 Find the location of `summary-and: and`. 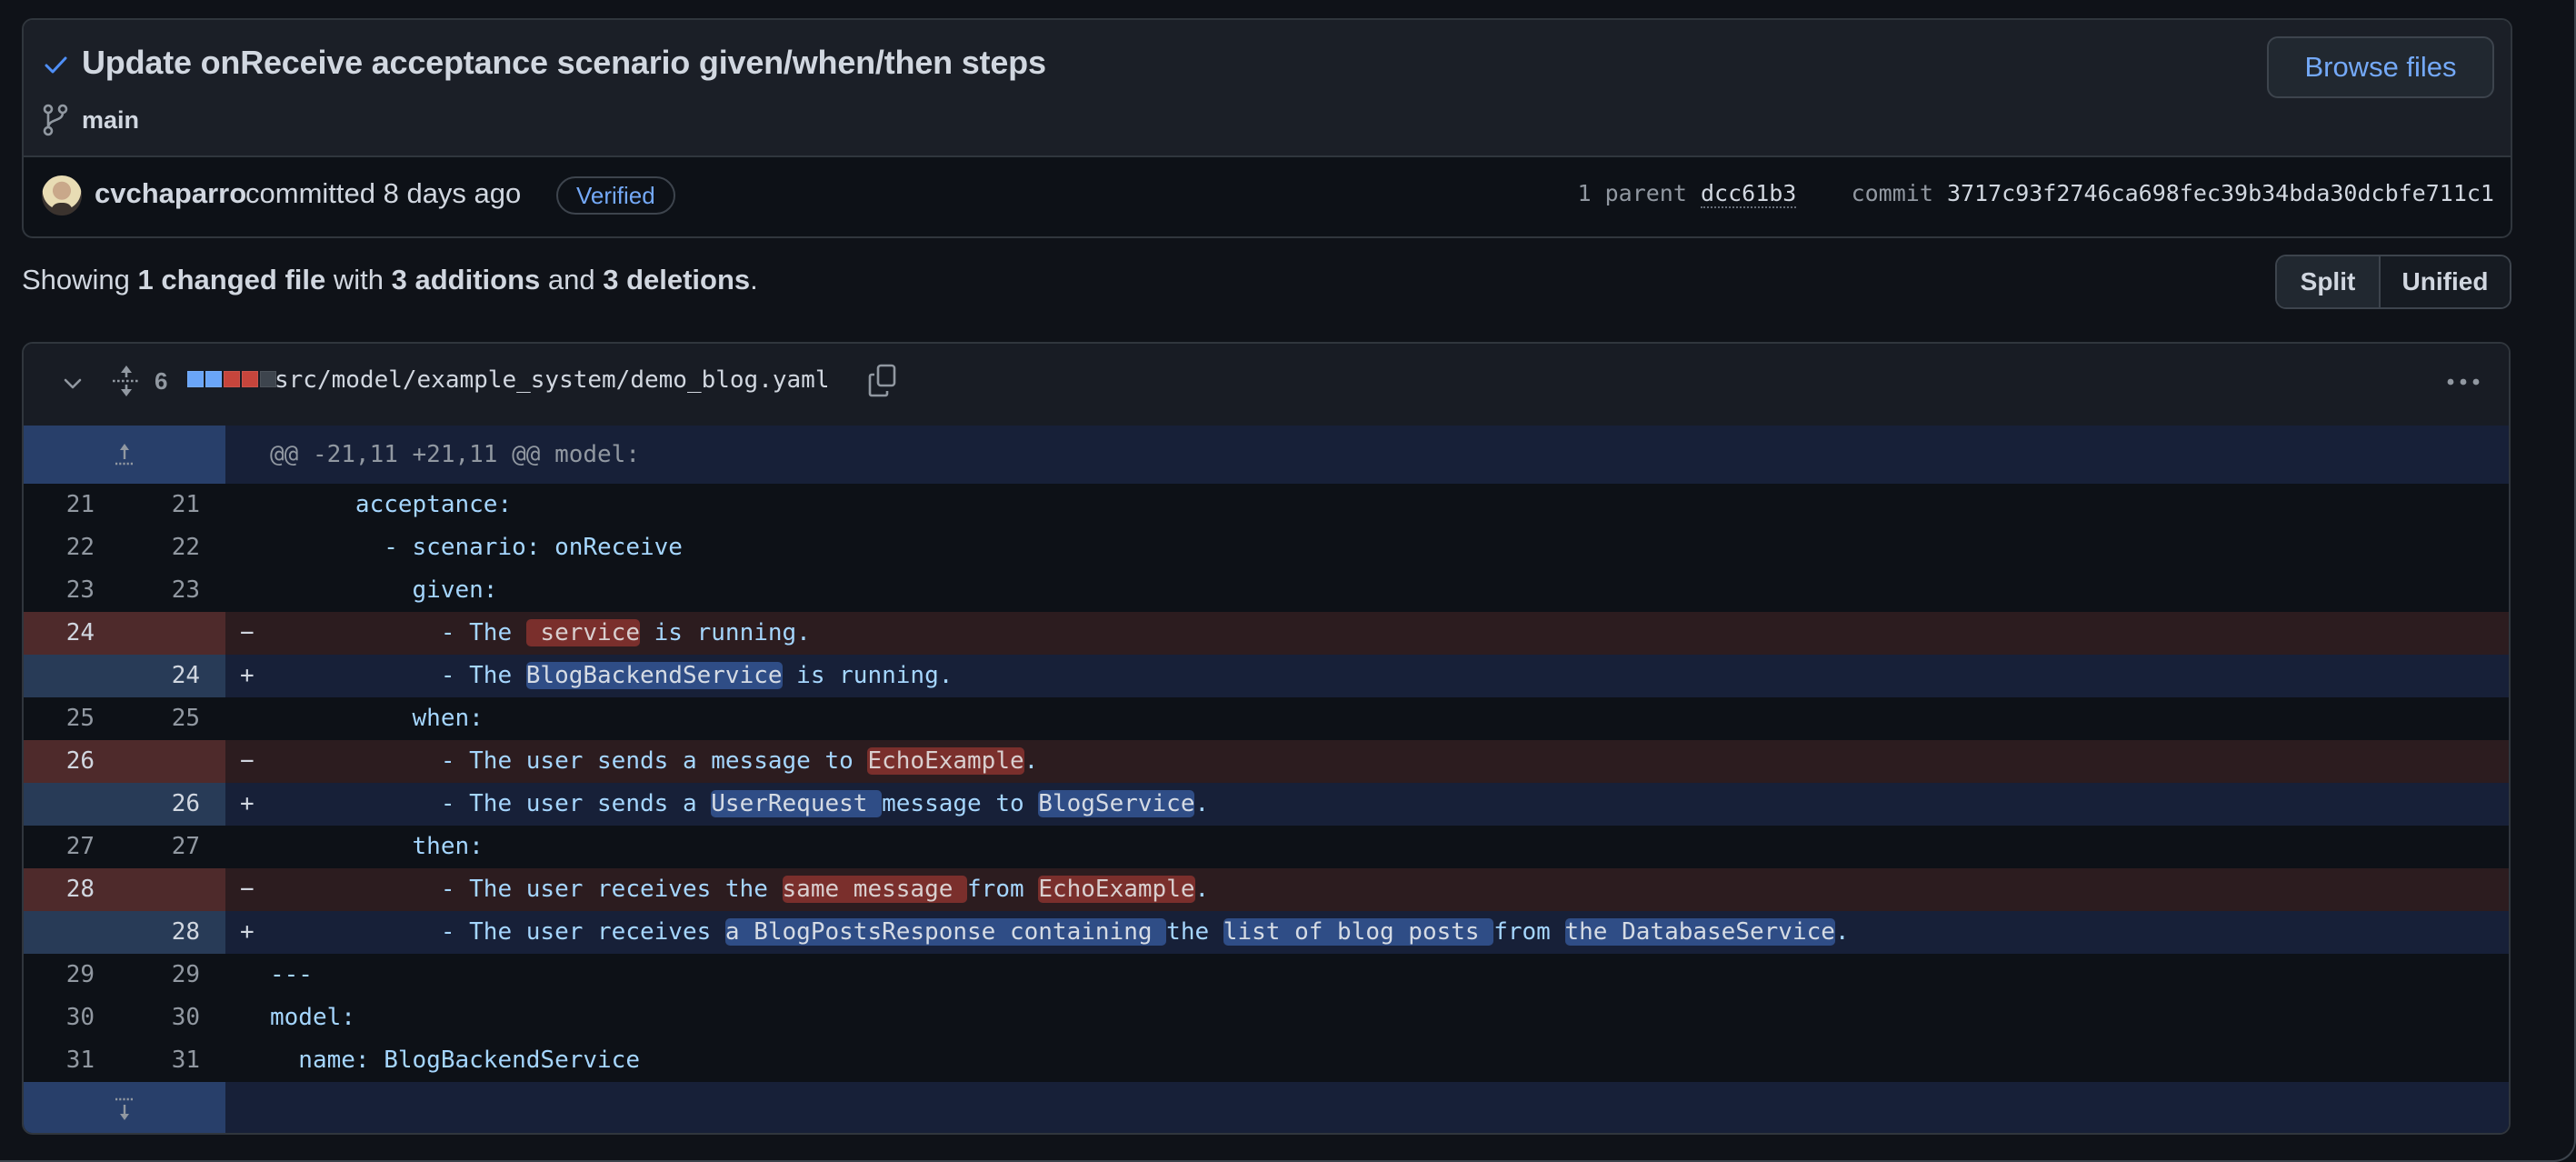

summary-and: and is located at coordinates (572, 280).